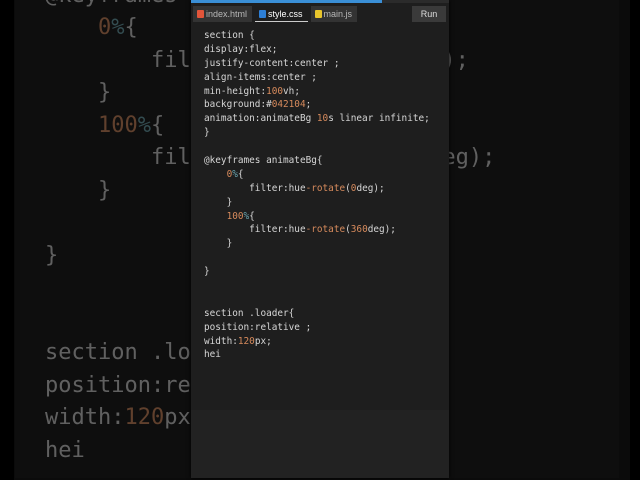  I want to click on code-line: display:flex;, so click(326, 50).